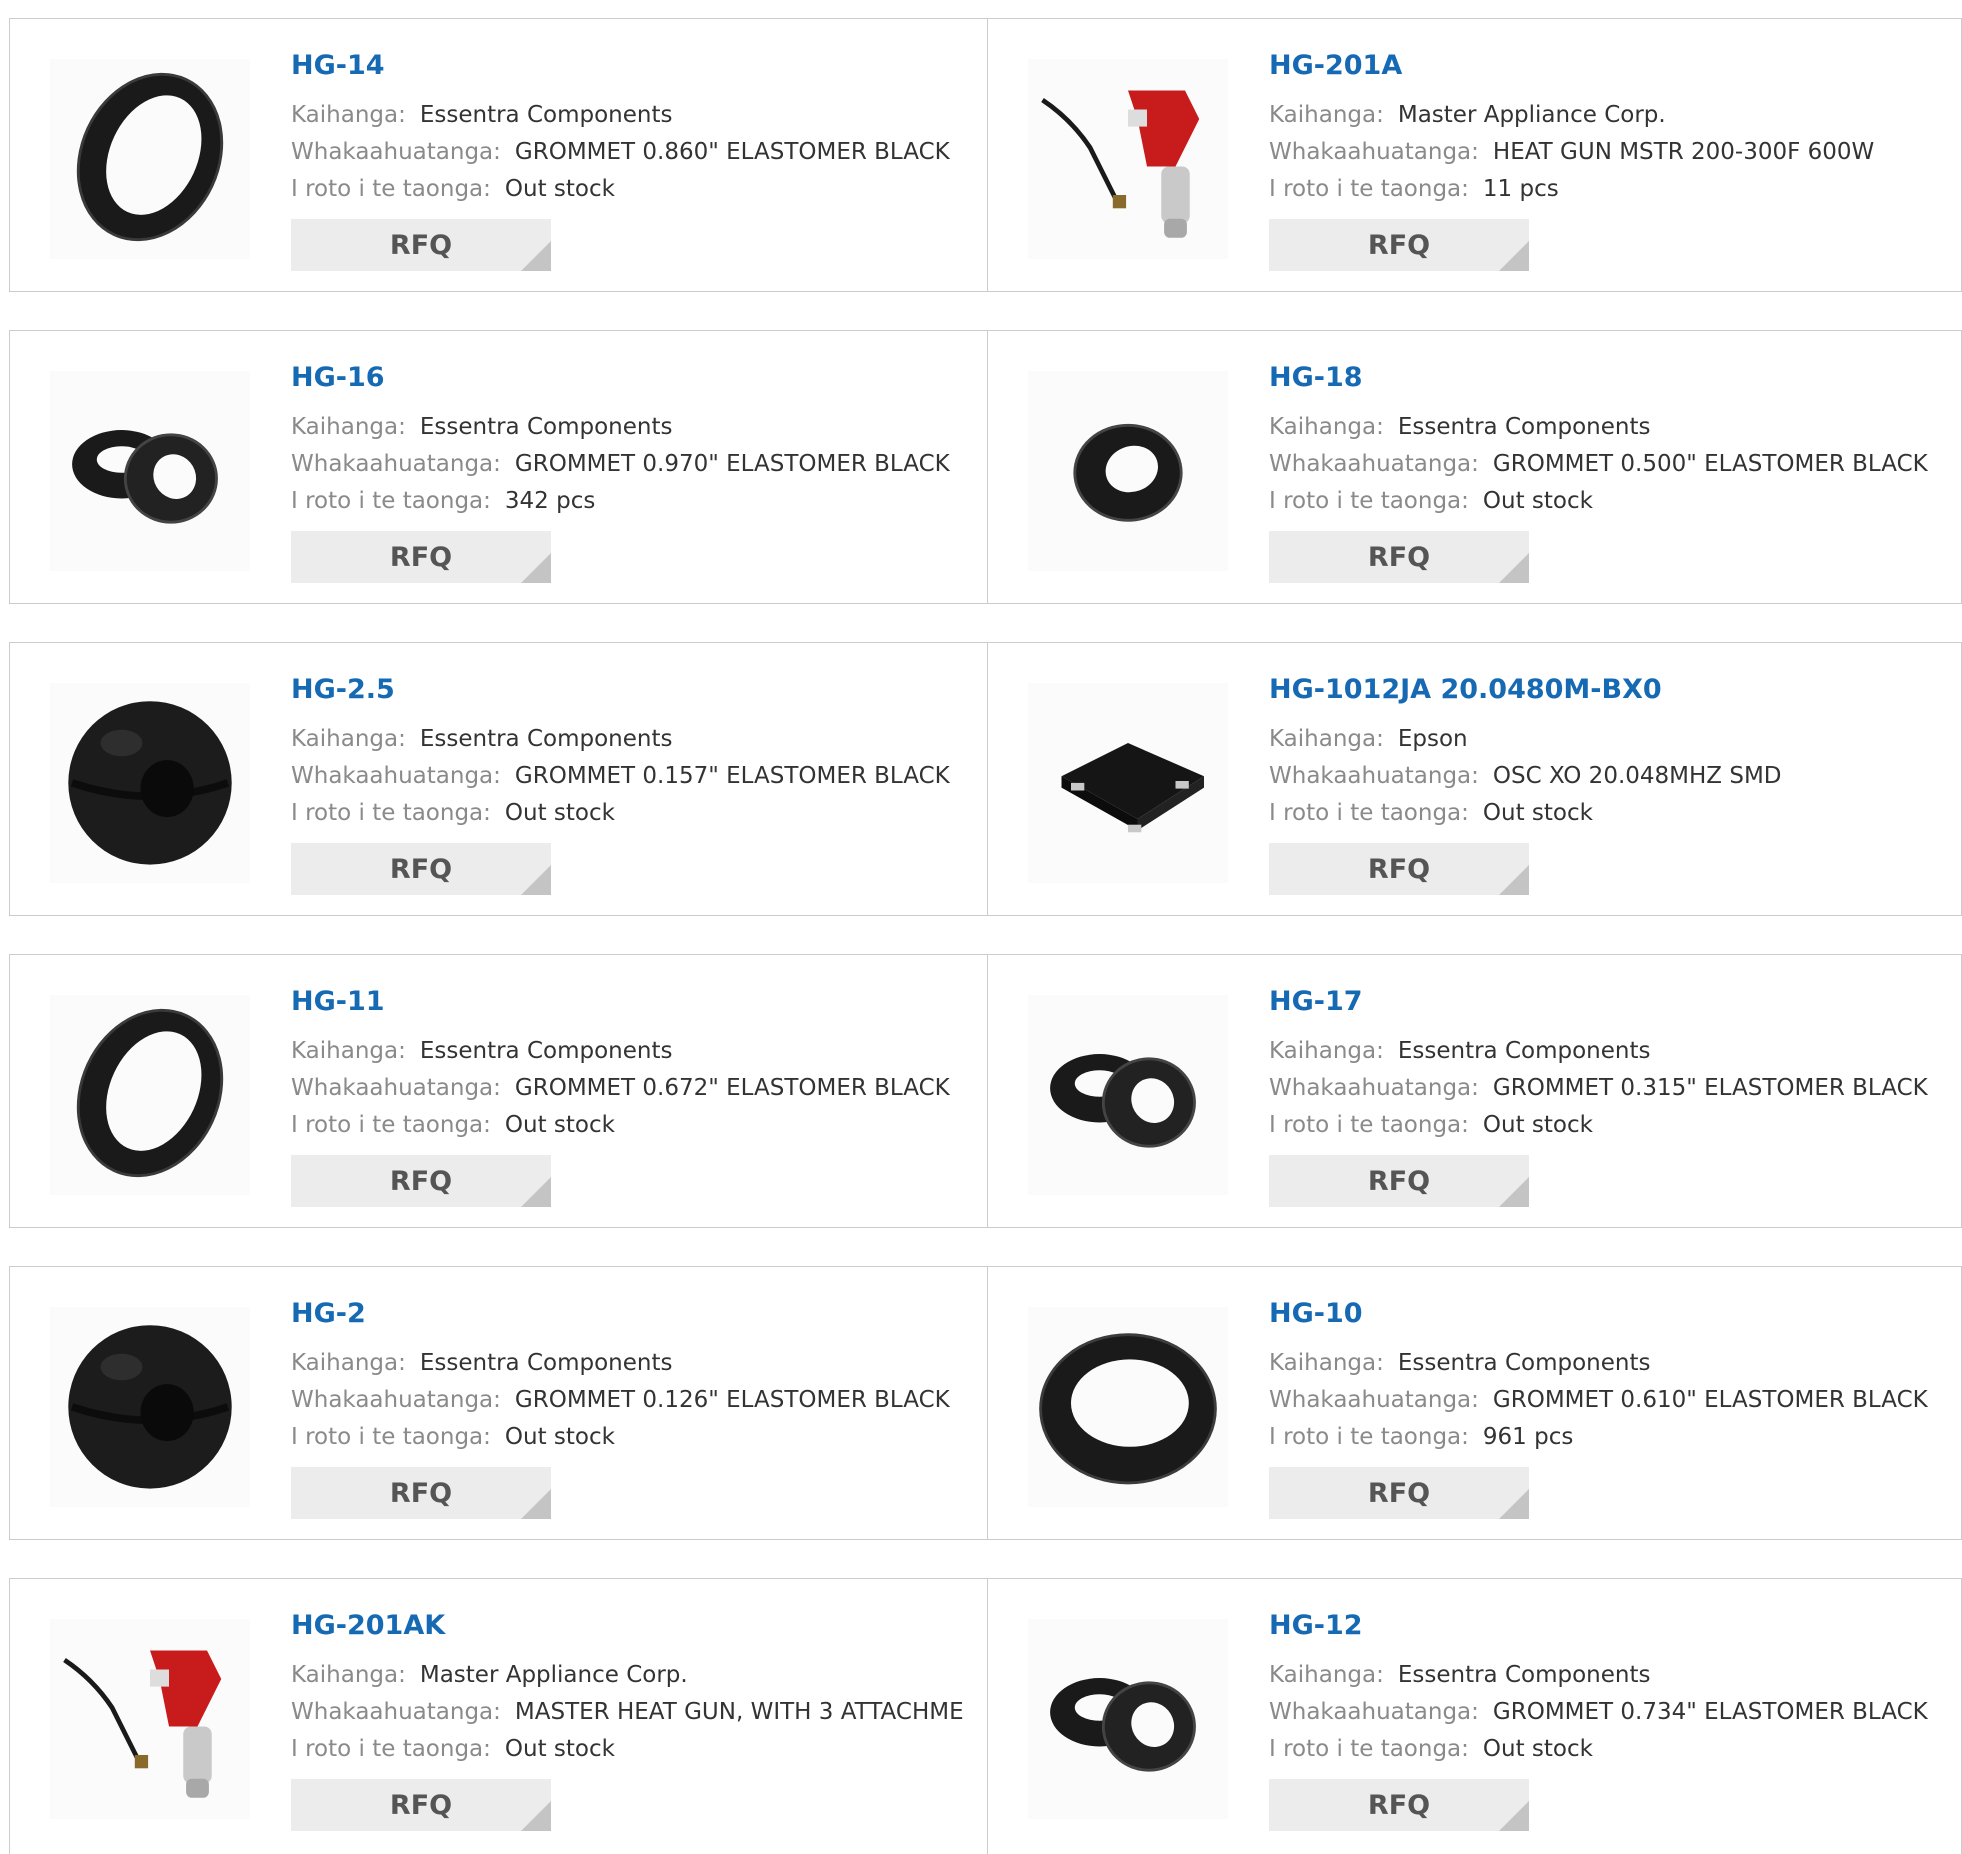 The width and height of the screenshot is (1962, 1854). I want to click on grommet-small-icon, so click(1128, 471).